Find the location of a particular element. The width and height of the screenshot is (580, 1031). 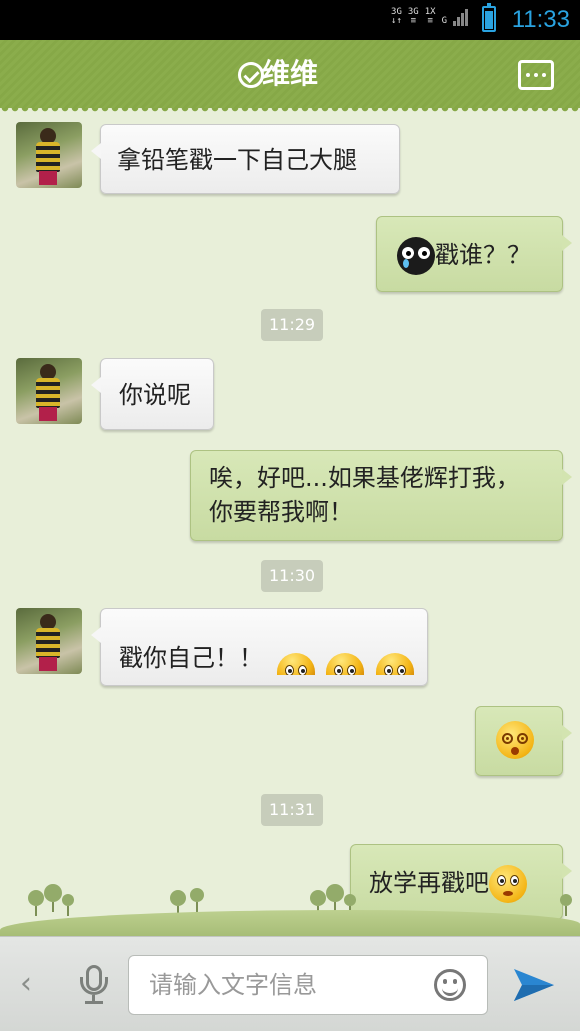

message-bubble-received: 你说呢 is located at coordinates (152, 394).